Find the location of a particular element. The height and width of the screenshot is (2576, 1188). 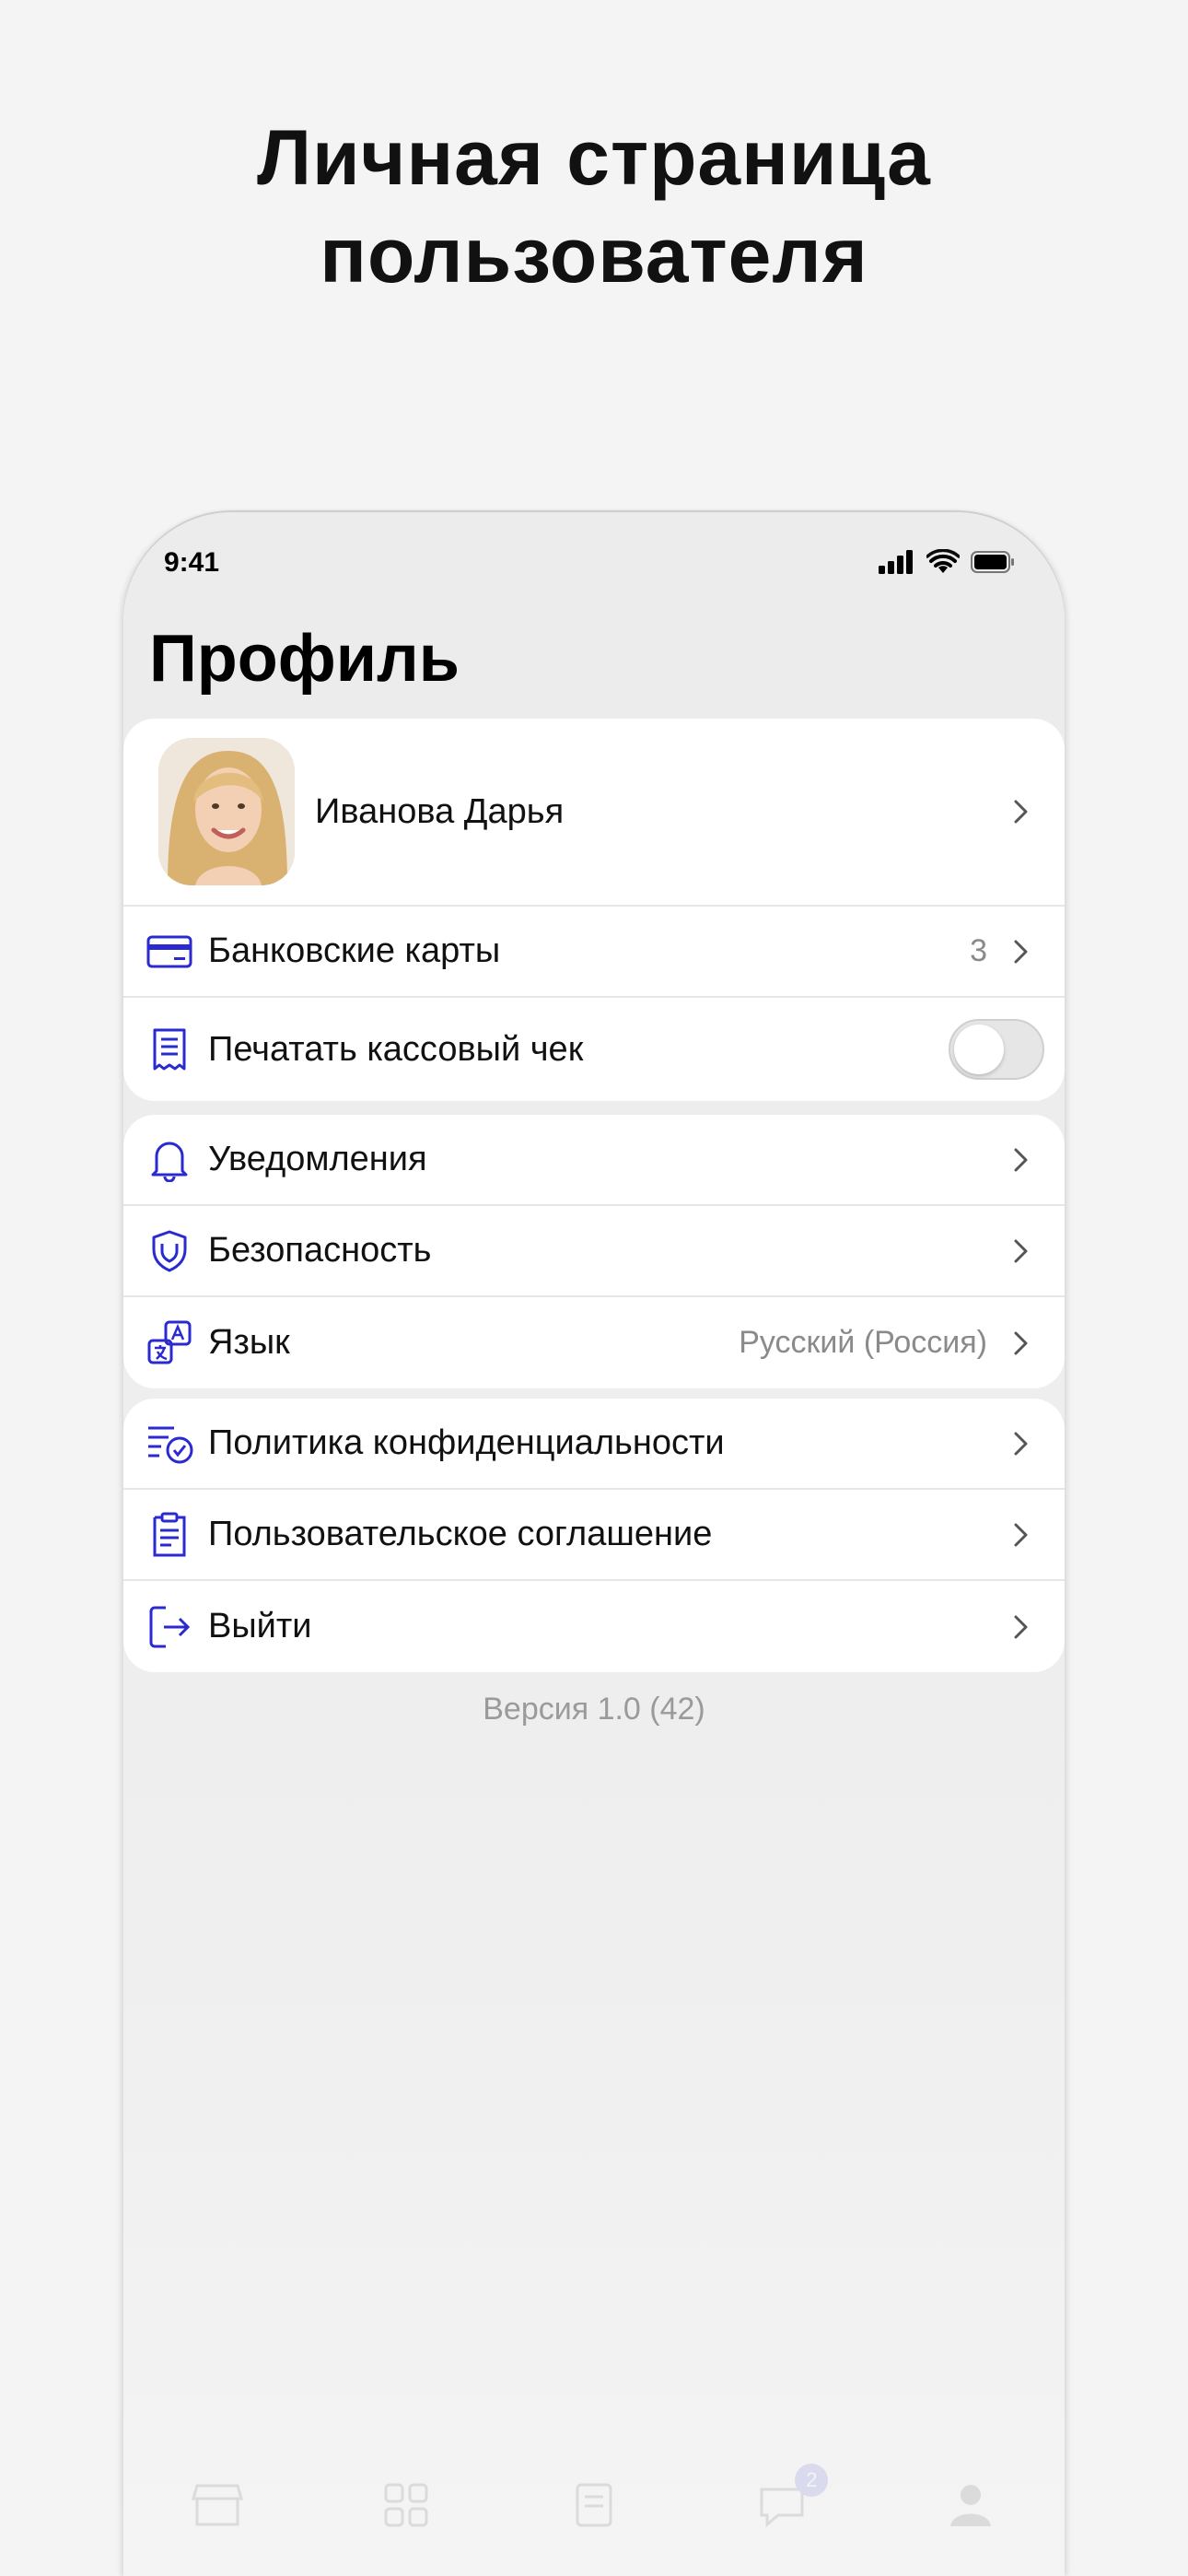

orders-icon is located at coordinates (594, 2505).